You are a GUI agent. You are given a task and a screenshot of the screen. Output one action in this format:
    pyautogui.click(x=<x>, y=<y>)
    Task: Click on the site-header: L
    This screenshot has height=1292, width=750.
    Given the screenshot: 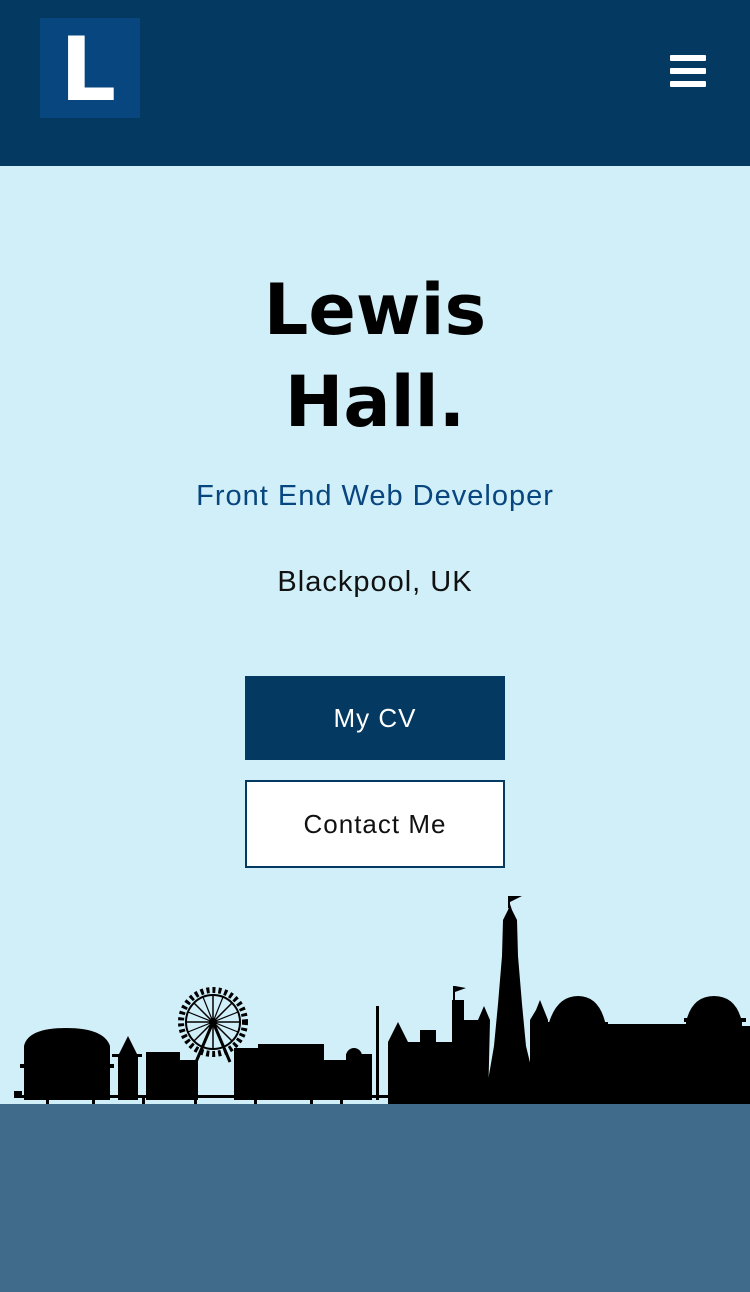 What is the action you would take?
    pyautogui.click(x=375, y=83)
    